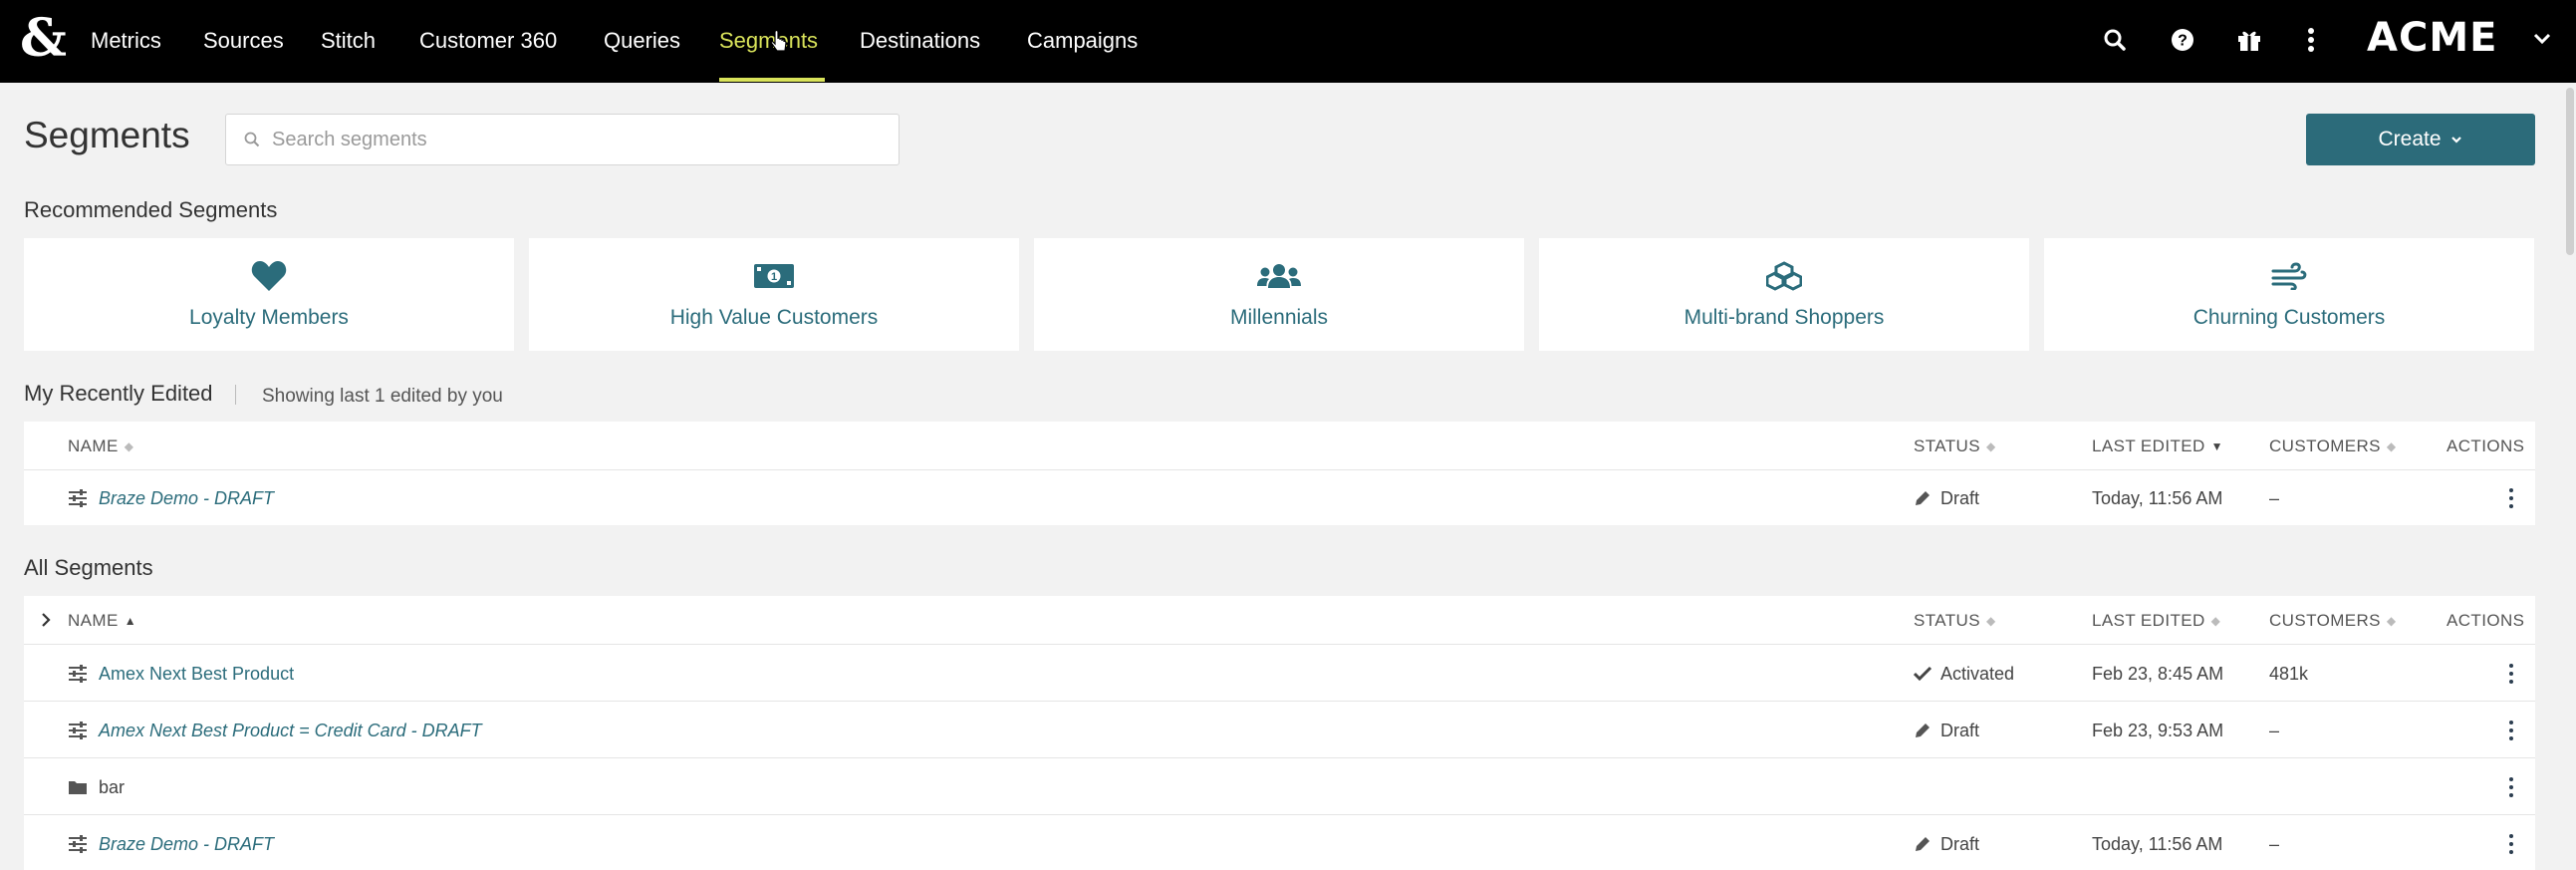  Describe the element at coordinates (100, 446) in the screenshot. I see `column-header-name: NAME ◆` at that location.